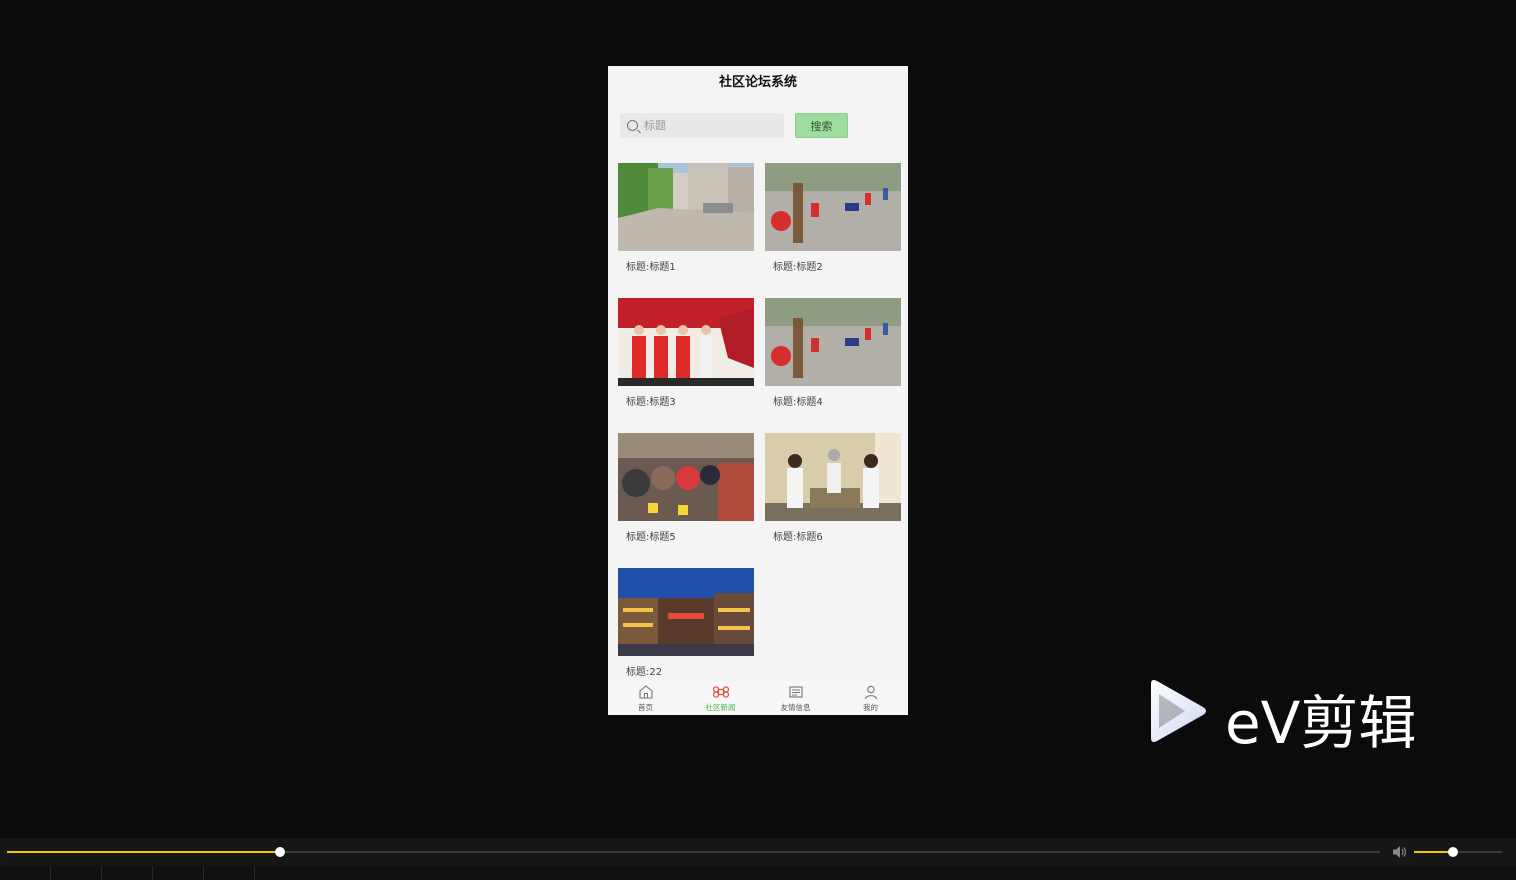 The height and width of the screenshot is (880, 1516). What do you see at coordinates (645, 707) in the screenshot?
I see `tab-label: 首页` at bounding box center [645, 707].